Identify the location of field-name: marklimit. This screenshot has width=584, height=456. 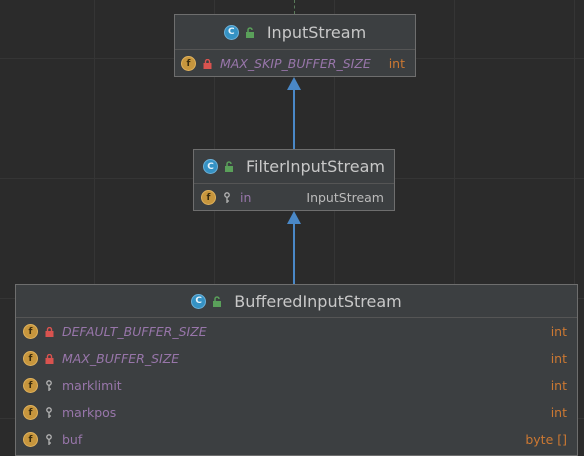
(92, 385).